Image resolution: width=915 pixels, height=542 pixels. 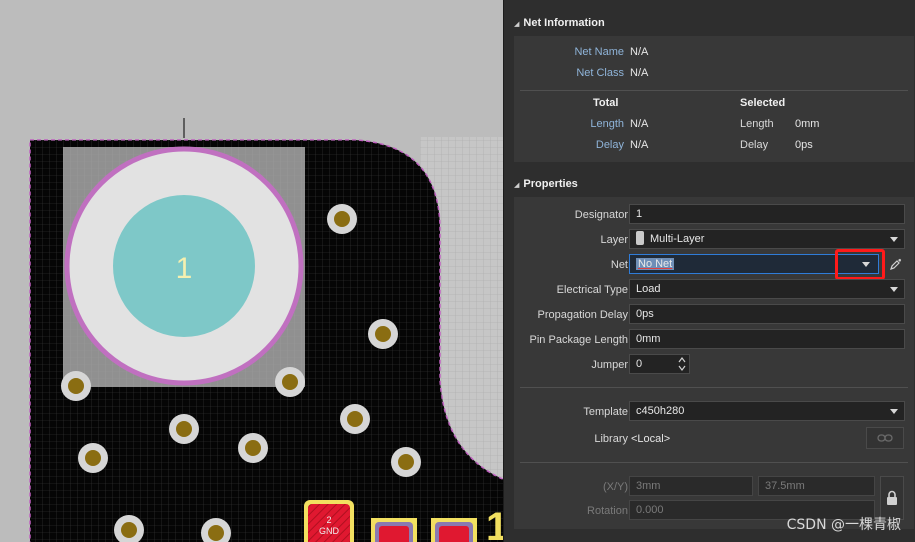 What do you see at coordinates (767, 411) in the screenshot?
I see `template-select: c450h280` at bounding box center [767, 411].